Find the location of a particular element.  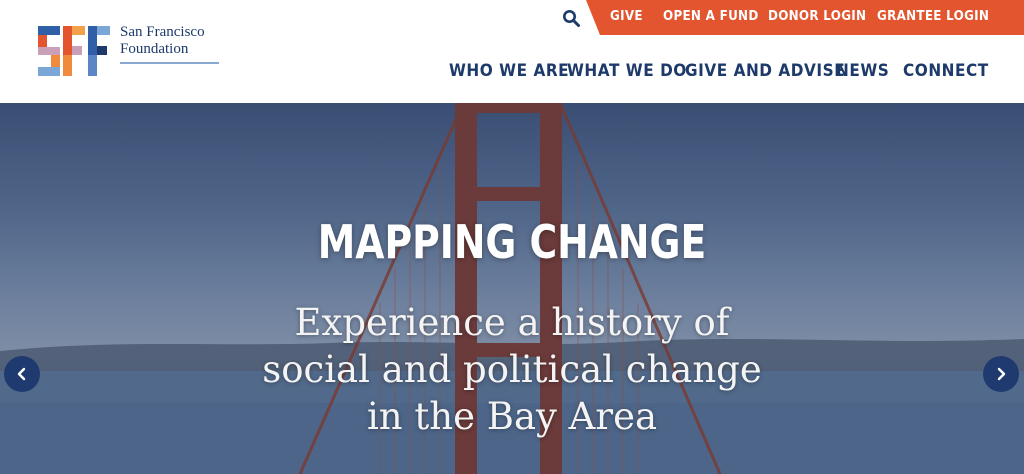

nav-give-and-advise: GIVE AND ADVISE is located at coordinates (765, 71).